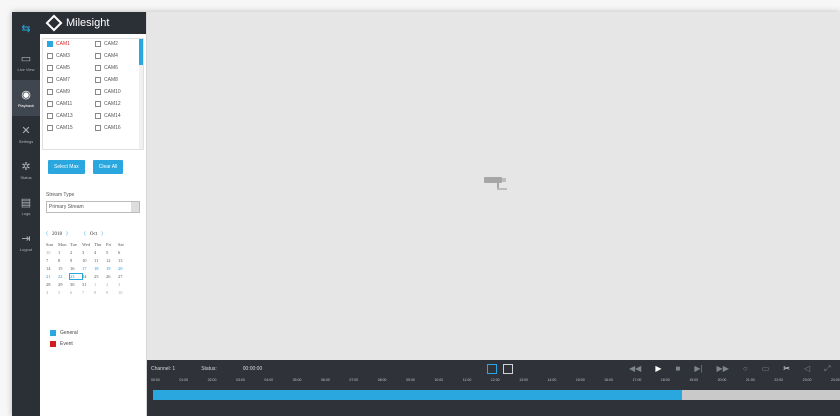  What do you see at coordinates (141, 94) in the screenshot?
I see `camera-list-scrollbar` at bounding box center [141, 94].